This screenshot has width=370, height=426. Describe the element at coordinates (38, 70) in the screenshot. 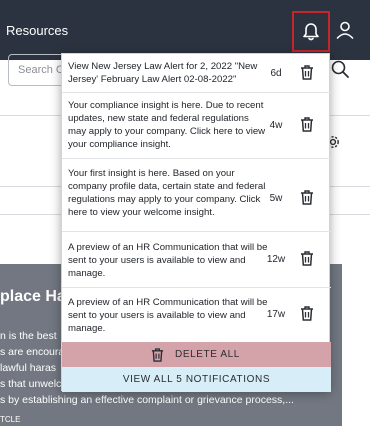

I see `search-input: Search Co` at that location.